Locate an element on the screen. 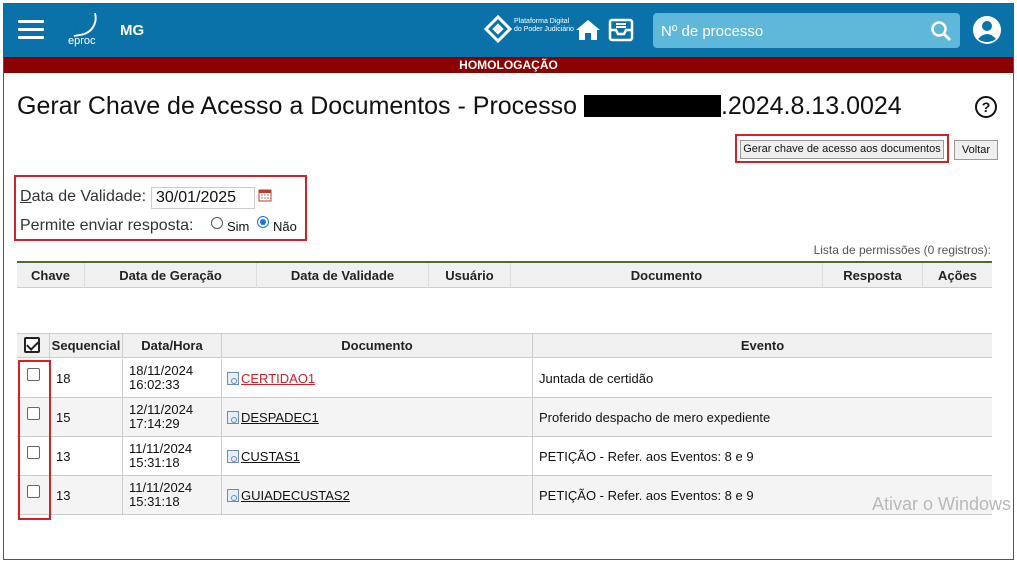 The height and width of the screenshot is (563, 1017). row-sequential: 18 is located at coordinates (86, 378).